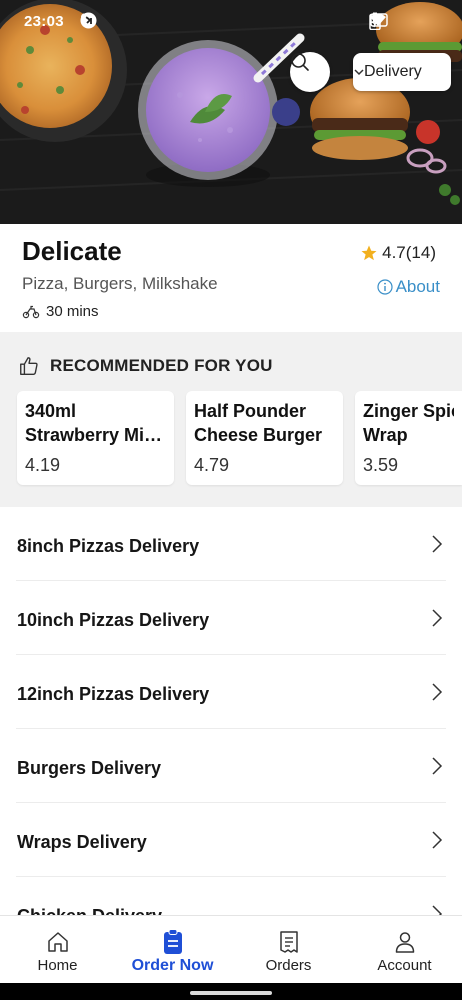  Describe the element at coordinates (231, 22) in the screenshot. I see `status-bar: 23:03` at that location.